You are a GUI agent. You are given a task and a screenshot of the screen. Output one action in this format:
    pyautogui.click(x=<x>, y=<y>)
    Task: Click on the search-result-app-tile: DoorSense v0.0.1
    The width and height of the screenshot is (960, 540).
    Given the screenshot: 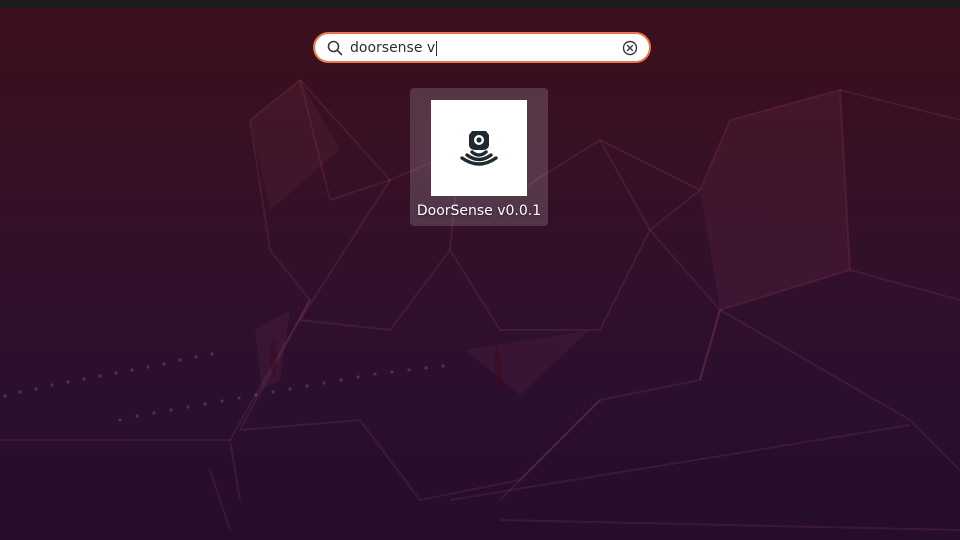 What is the action you would take?
    pyautogui.click(x=479, y=157)
    